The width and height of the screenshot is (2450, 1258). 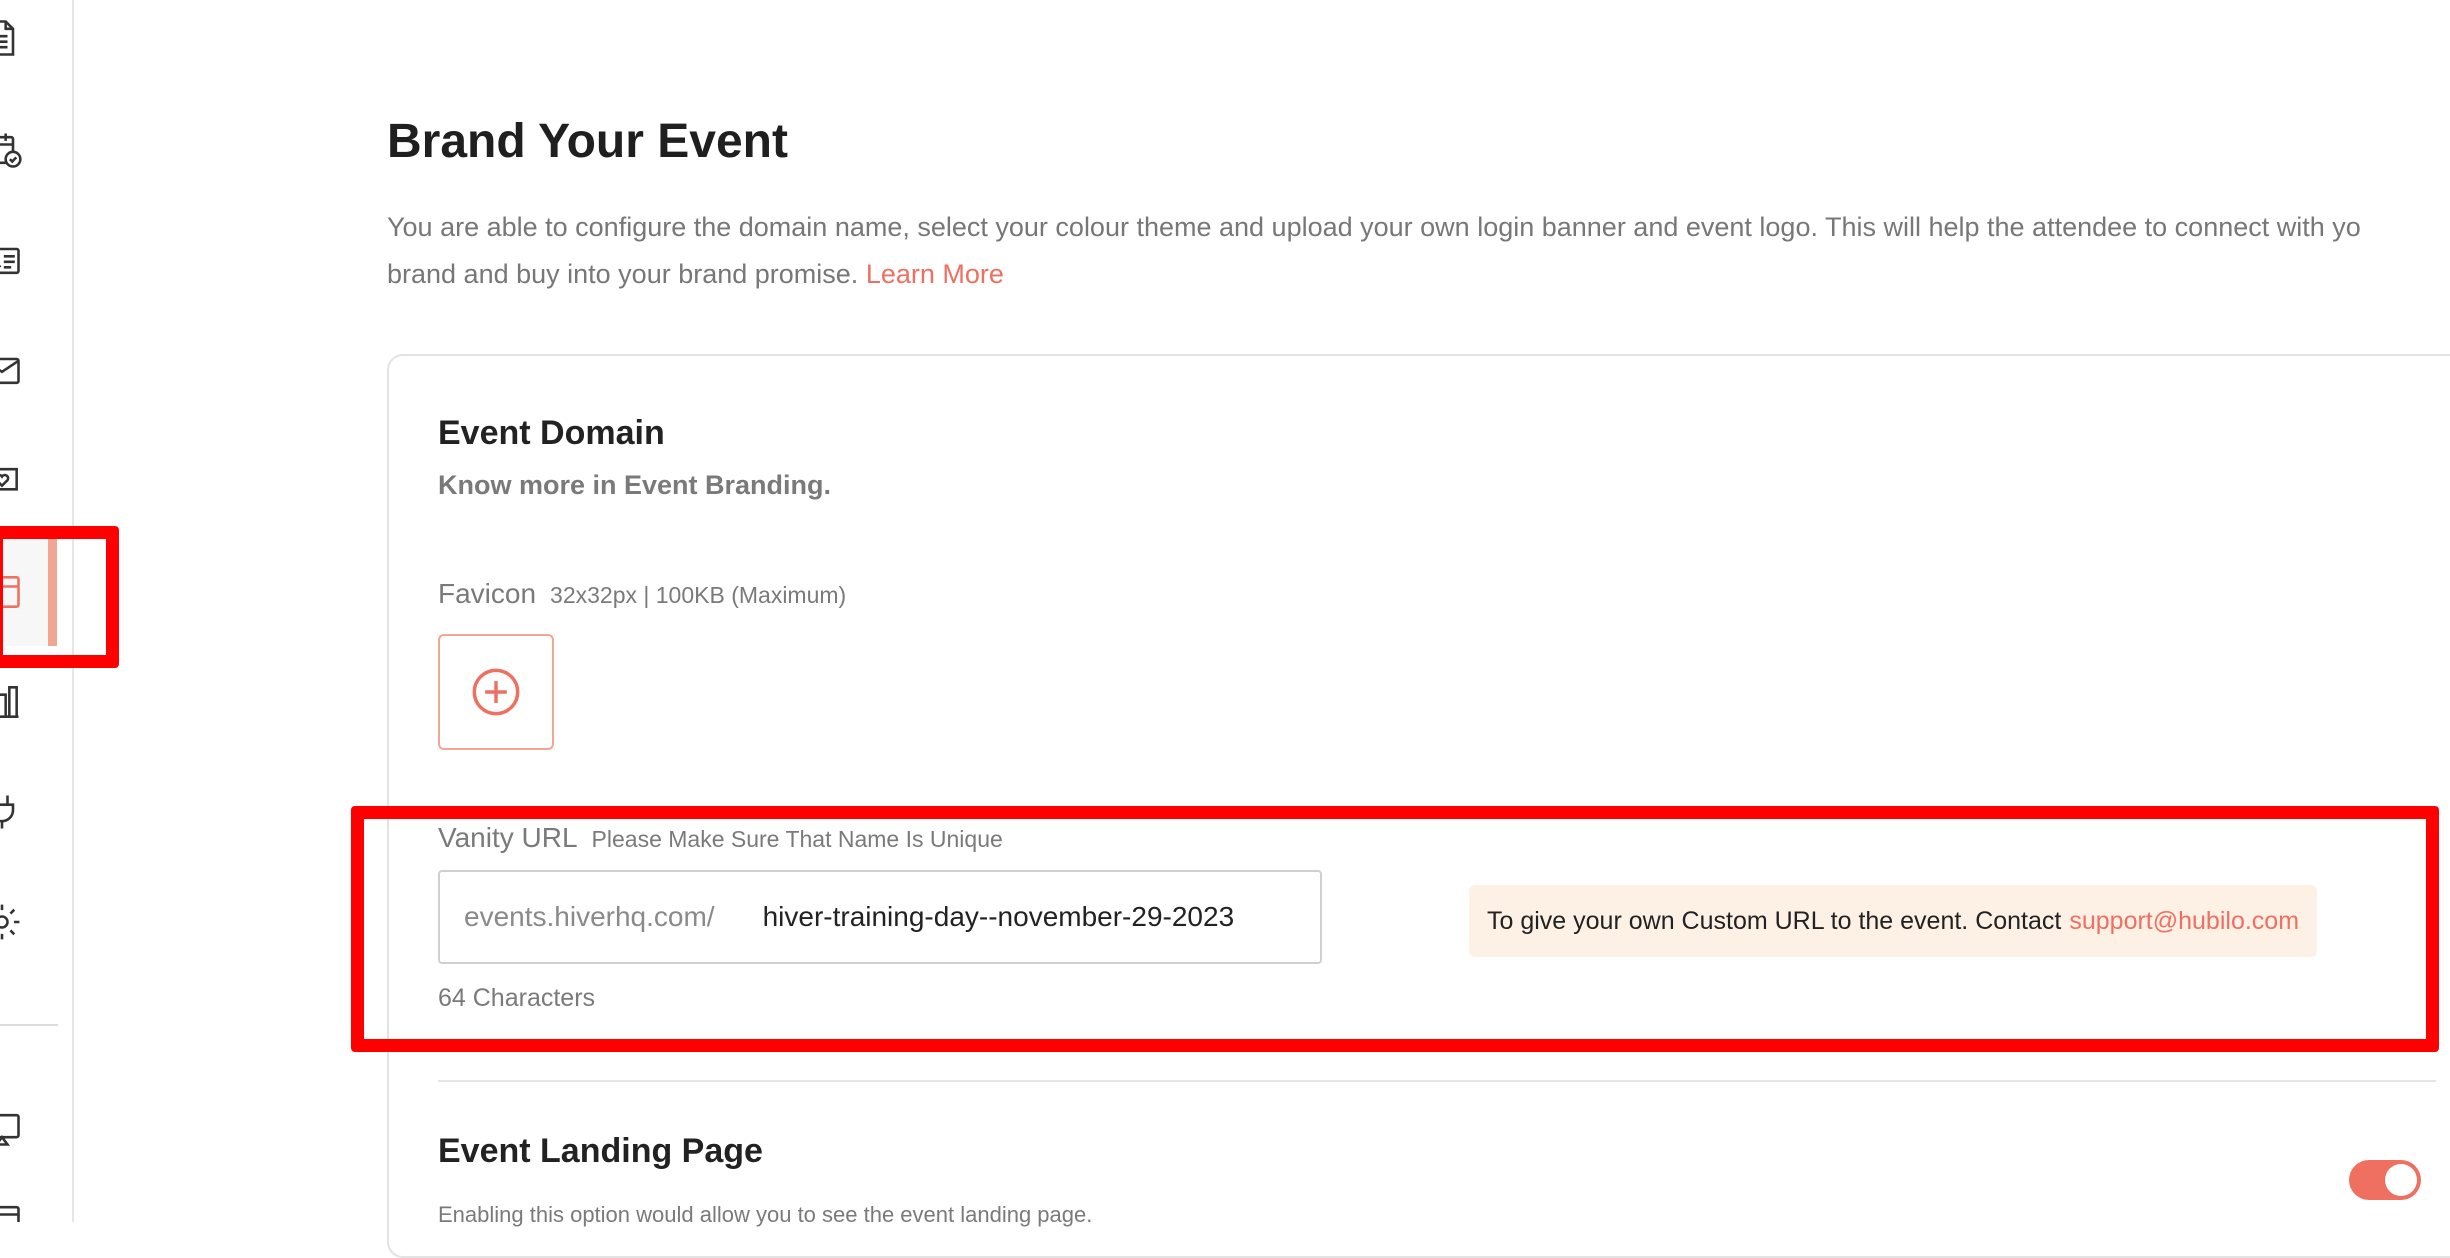 I want to click on page-description-text: brand and buy into your brand promise., so click(x=623, y=274).